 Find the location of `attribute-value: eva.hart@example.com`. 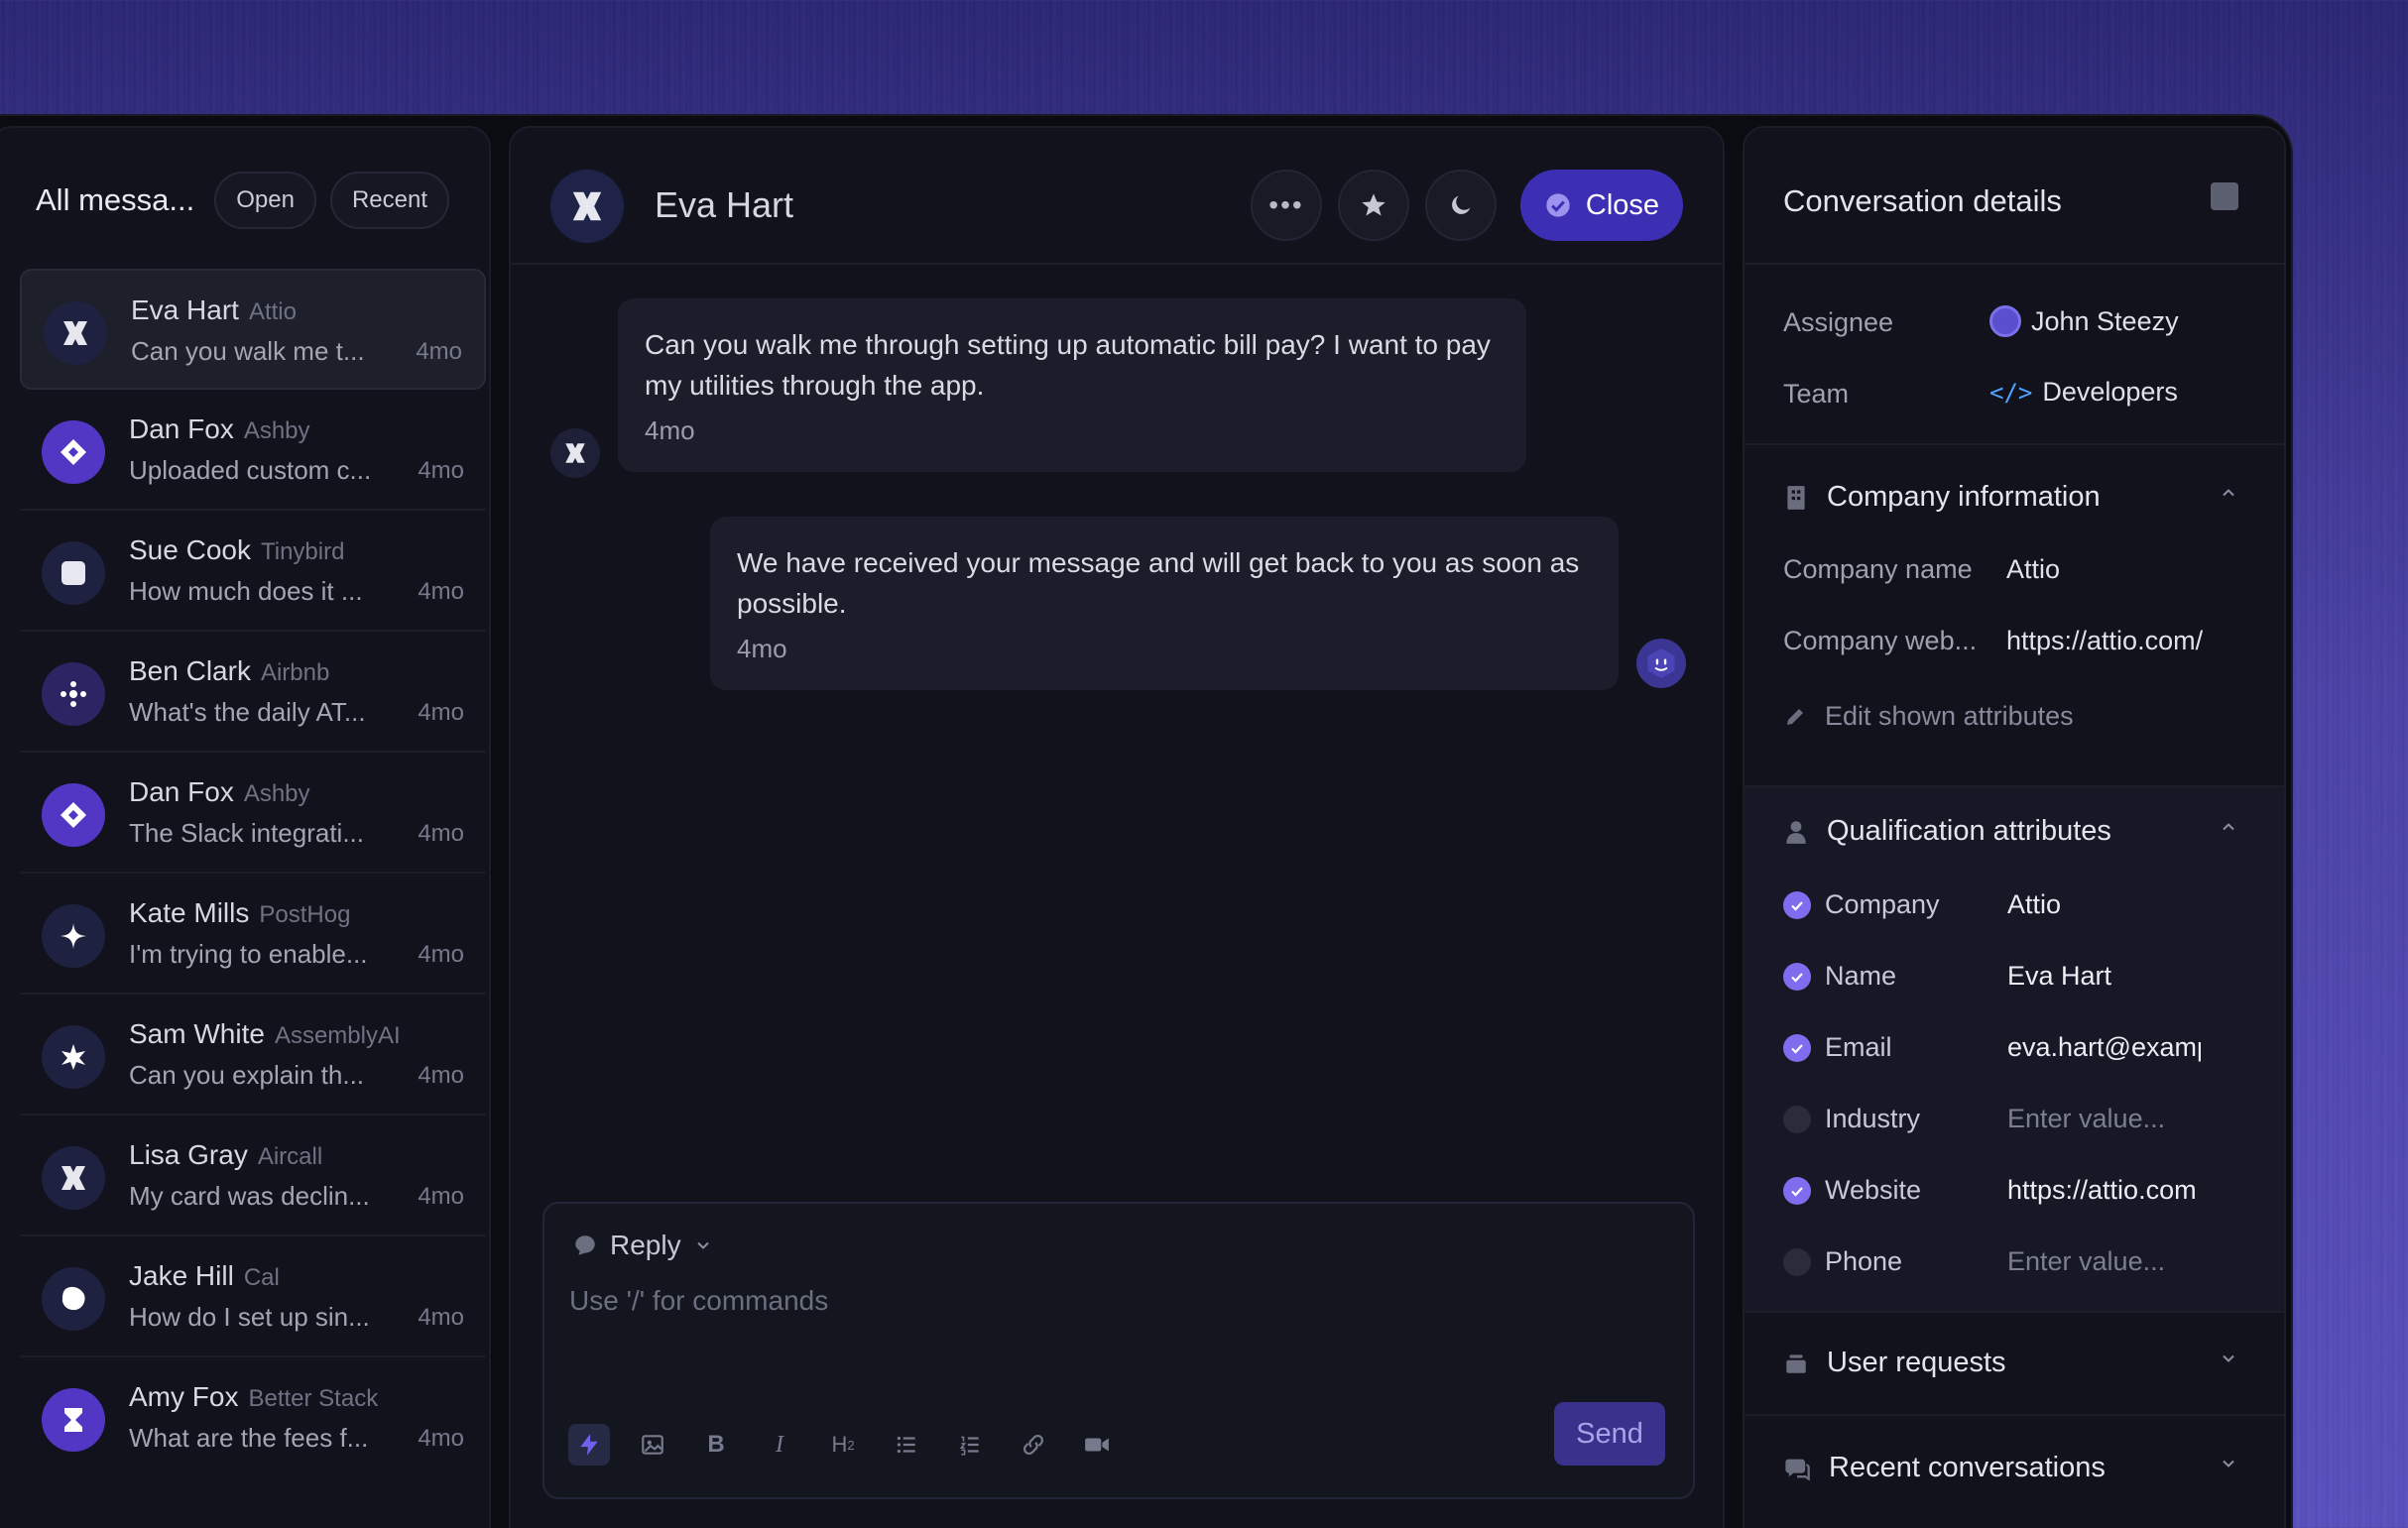

attribute-value: eva.hart@example.com is located at coordinates (2104, 1047).